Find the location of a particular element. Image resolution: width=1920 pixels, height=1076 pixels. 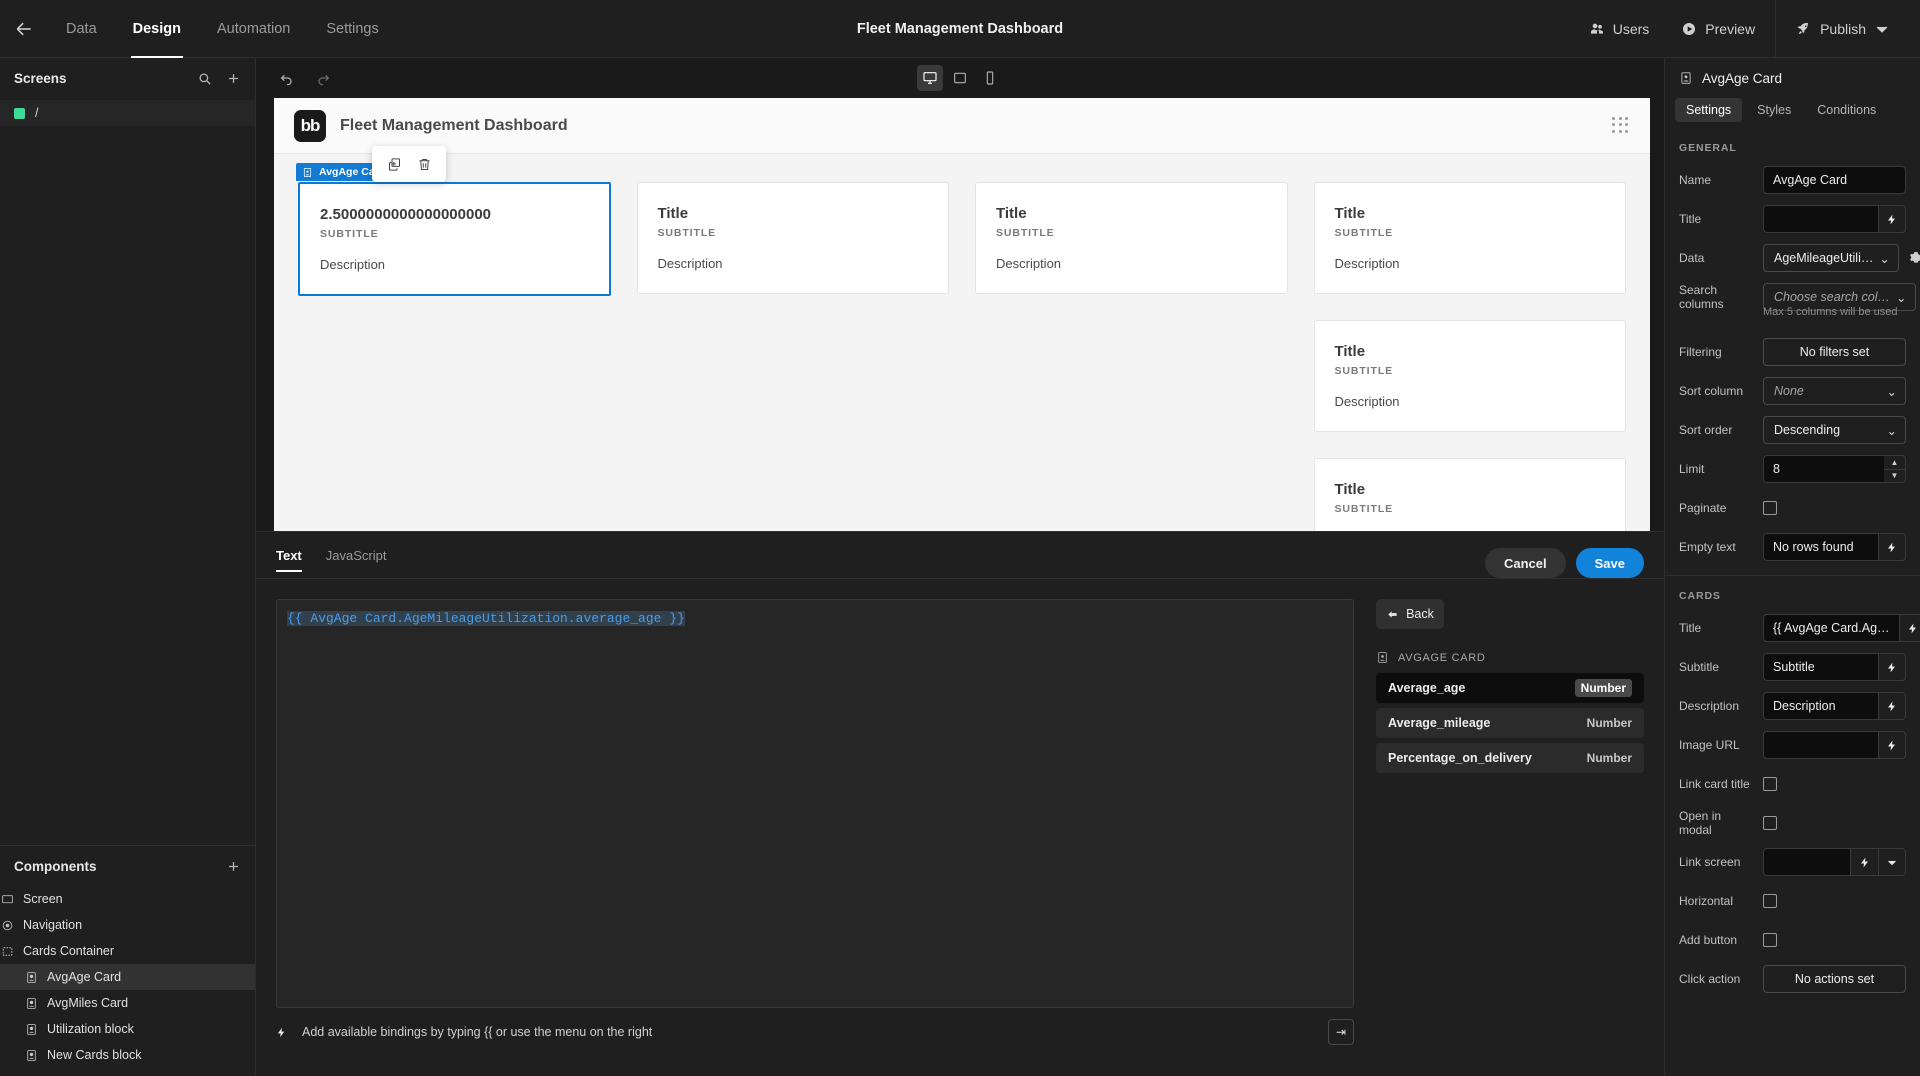

empty-text-binding-button is located at coordinates (1892, 547).